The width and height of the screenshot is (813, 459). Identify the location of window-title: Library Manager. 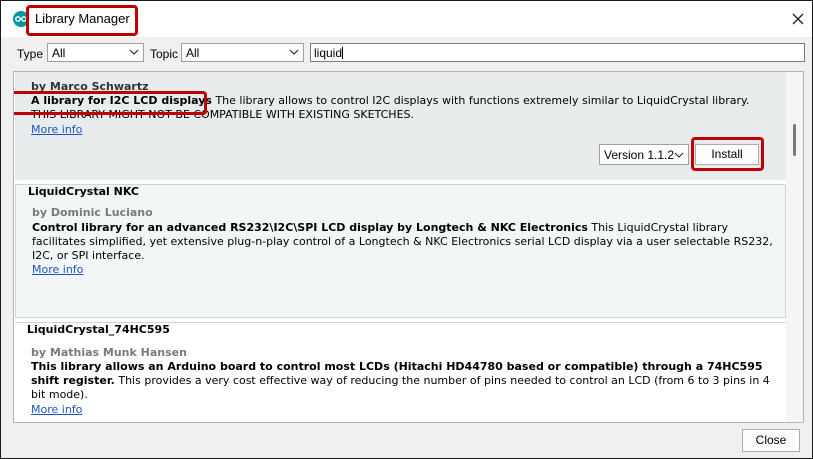
(82, 18).